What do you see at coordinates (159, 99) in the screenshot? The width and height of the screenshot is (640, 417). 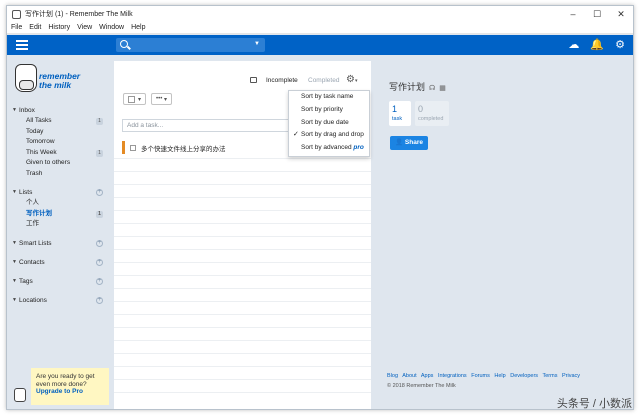 I see `more-icon: •••` at bounding box center [159, 99].